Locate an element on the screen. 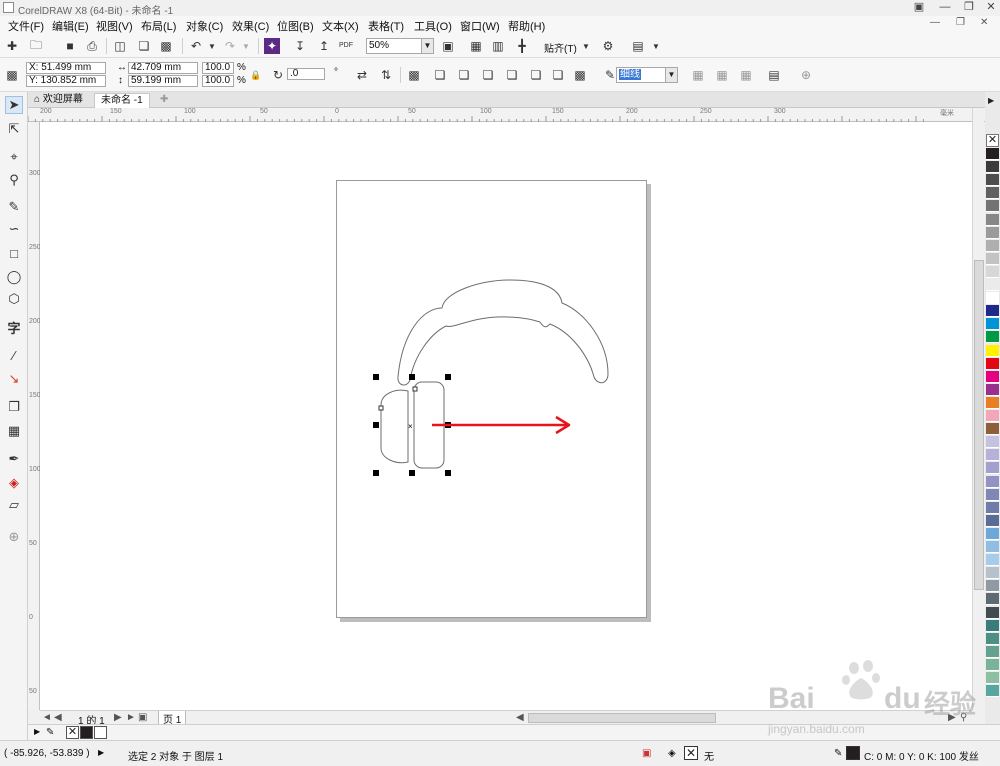  trim-icon: ❏ is located at coordinates (464, 75).